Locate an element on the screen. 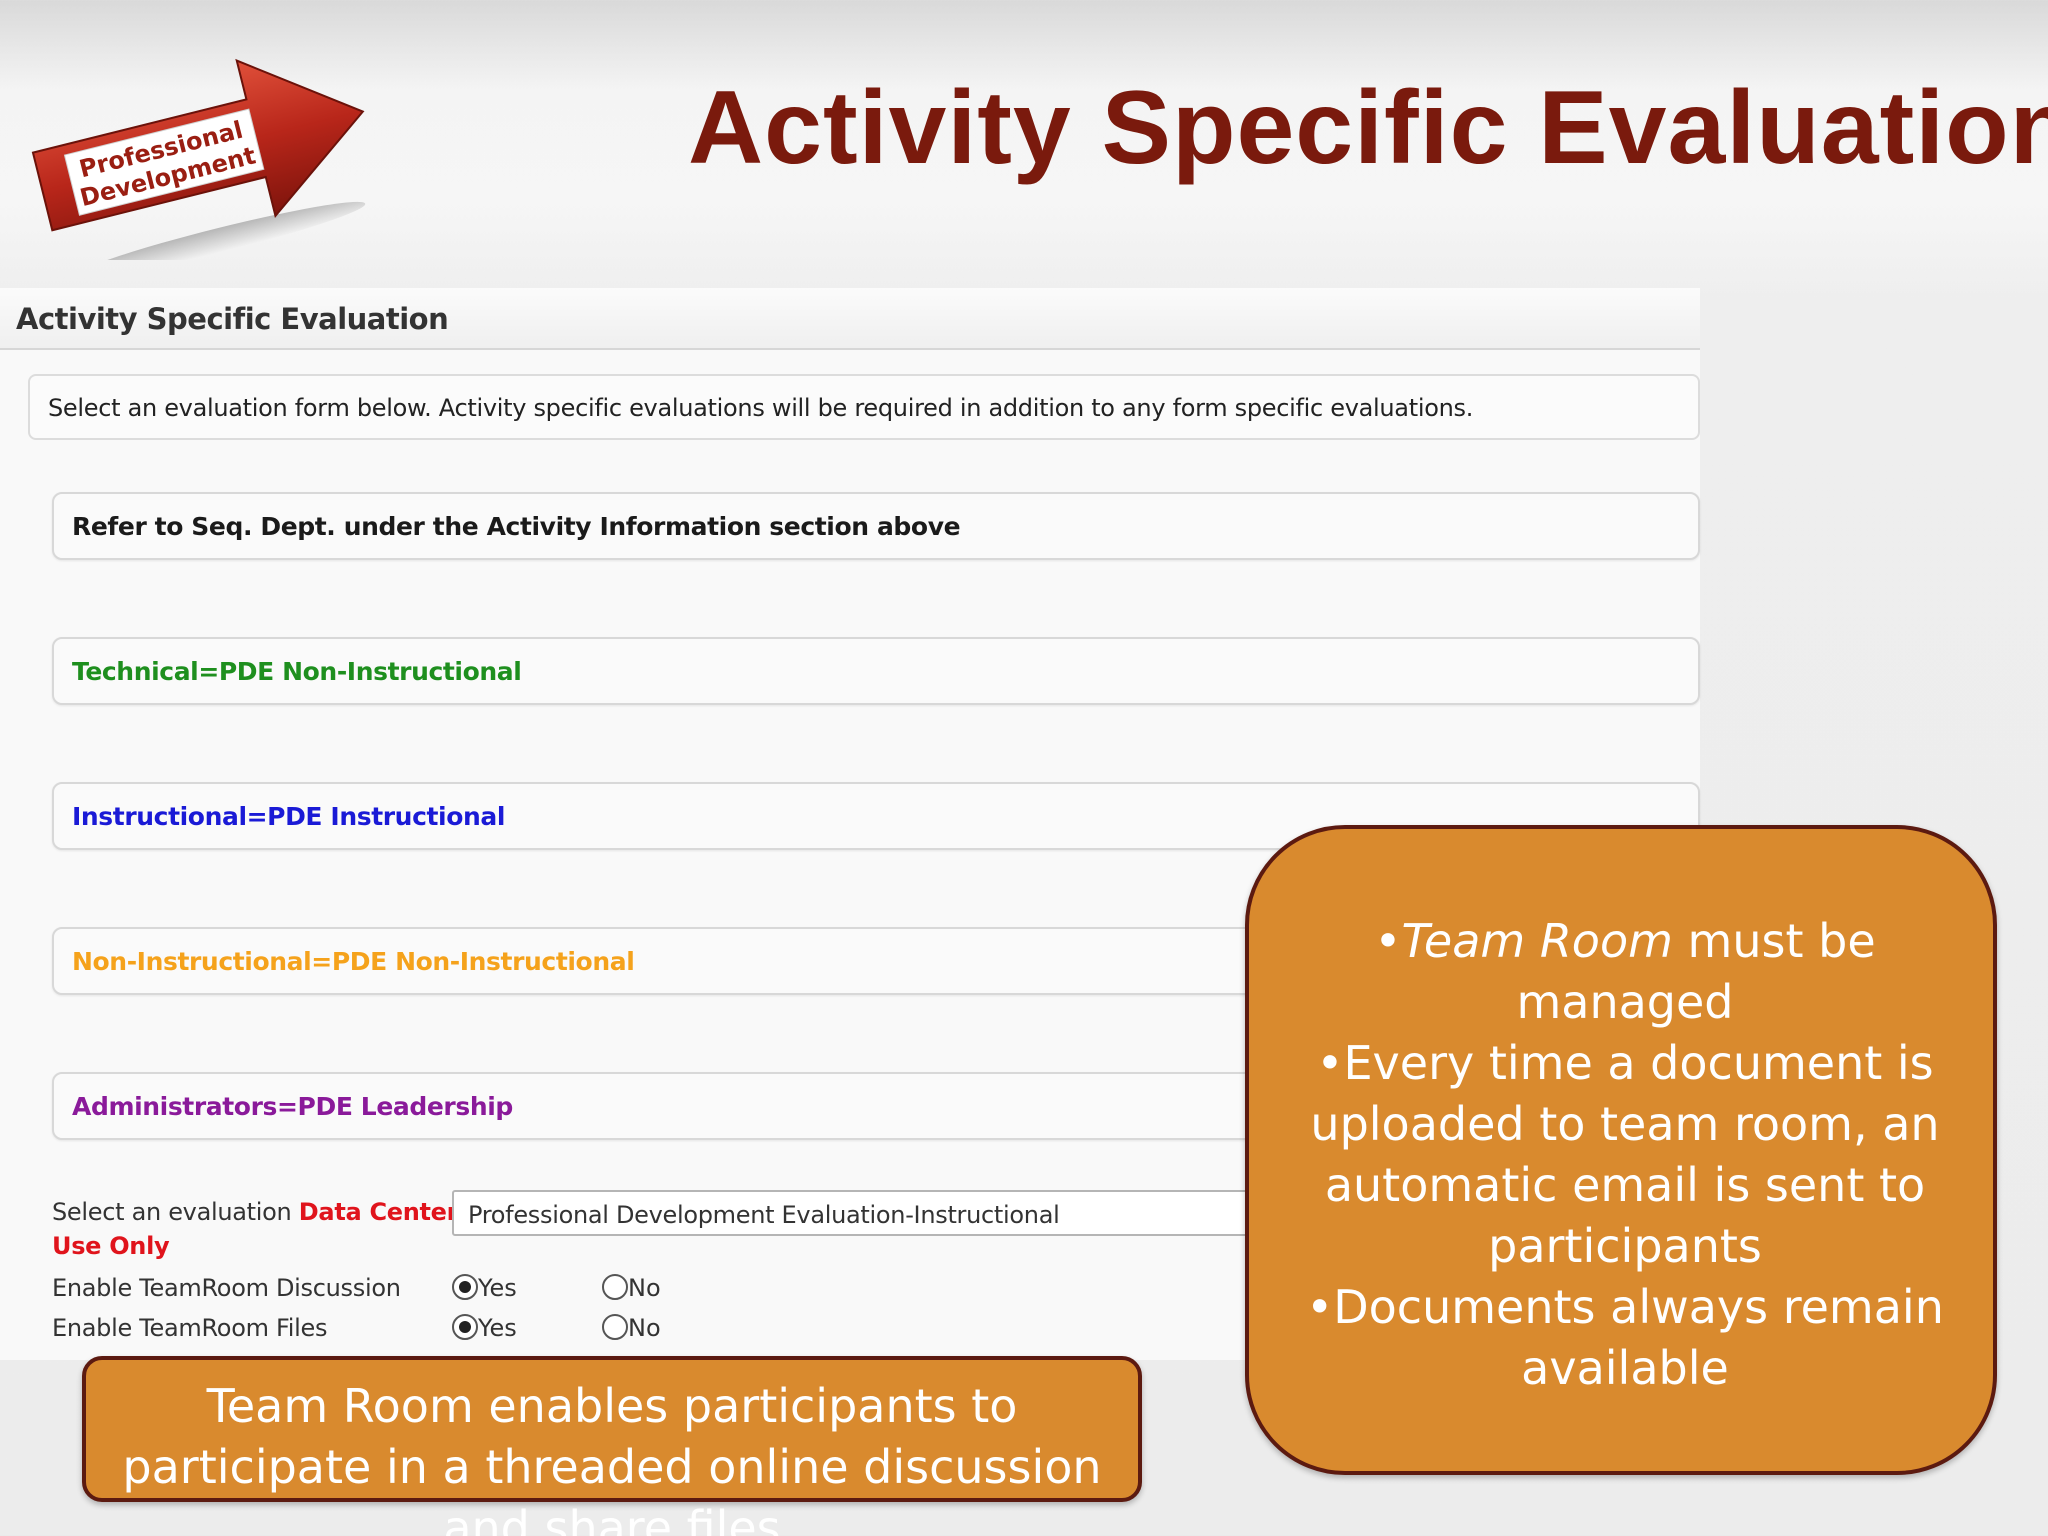 The image size is (2048, 1536). option-label: Administrators=PDE Leadership is located at coordinates (292, 1106).